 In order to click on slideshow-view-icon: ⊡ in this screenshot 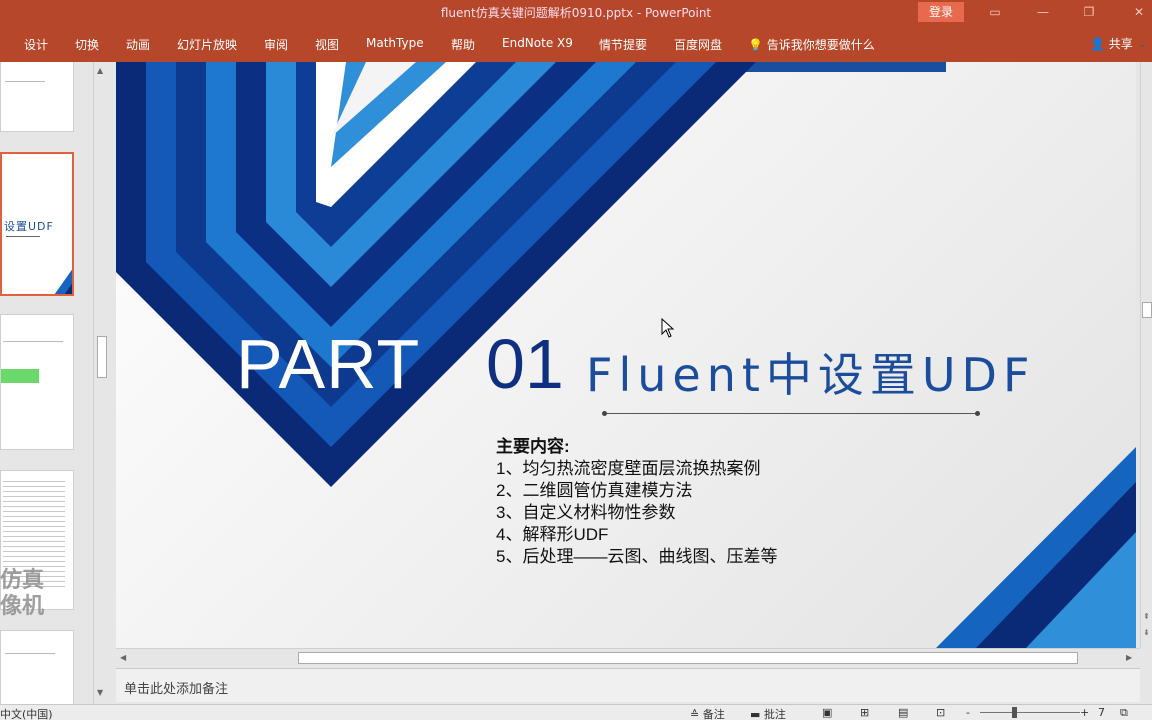, I will do `click(940, 712)`.